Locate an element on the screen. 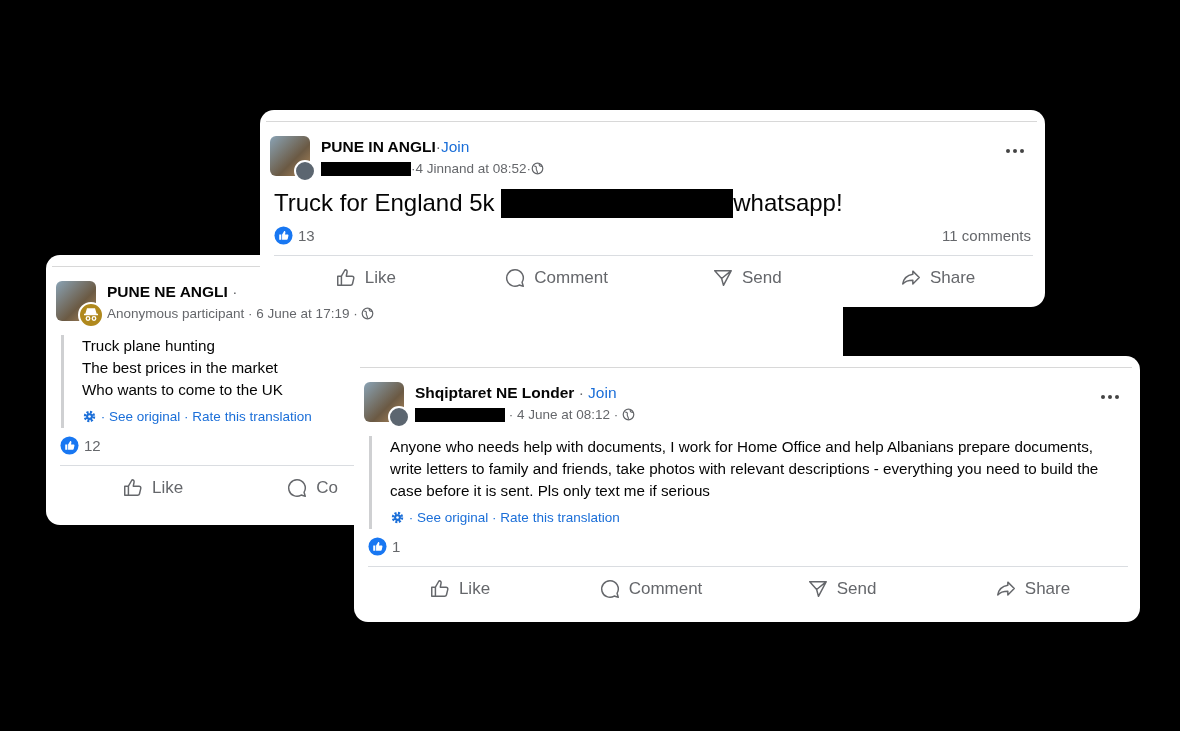  reaction-count: 13 is located at coordinates (306, 235).